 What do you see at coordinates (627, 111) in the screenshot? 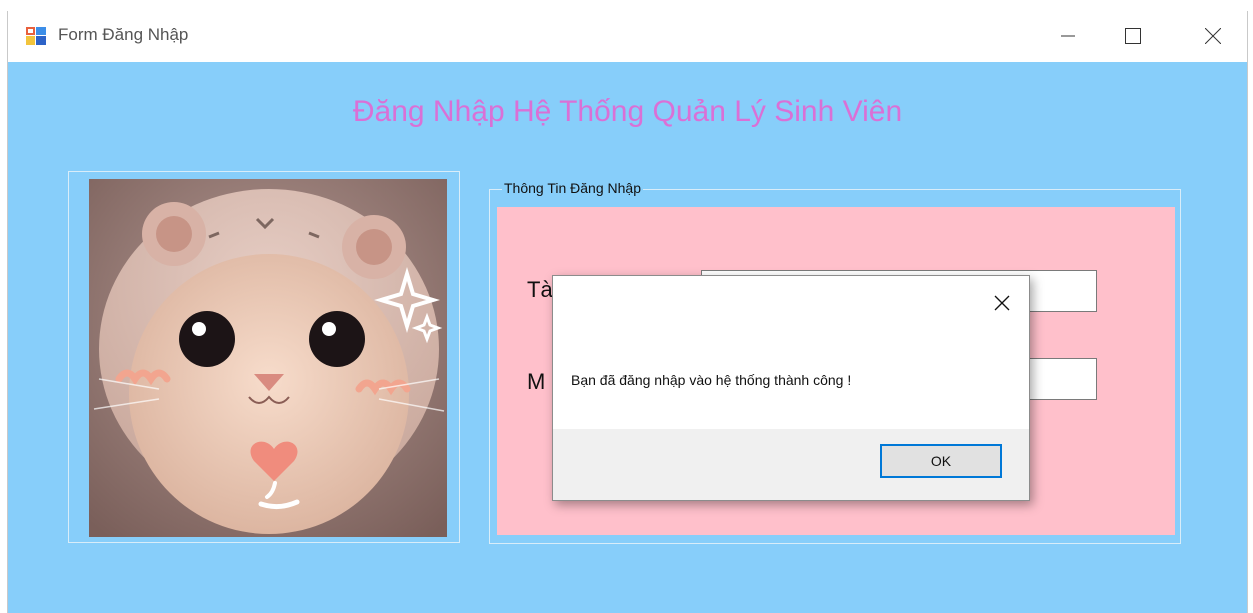
I see `page-title: Đăng Nhập Hệ Thống Quản Lý Sinh Viên` at bounding box center [627, 111].